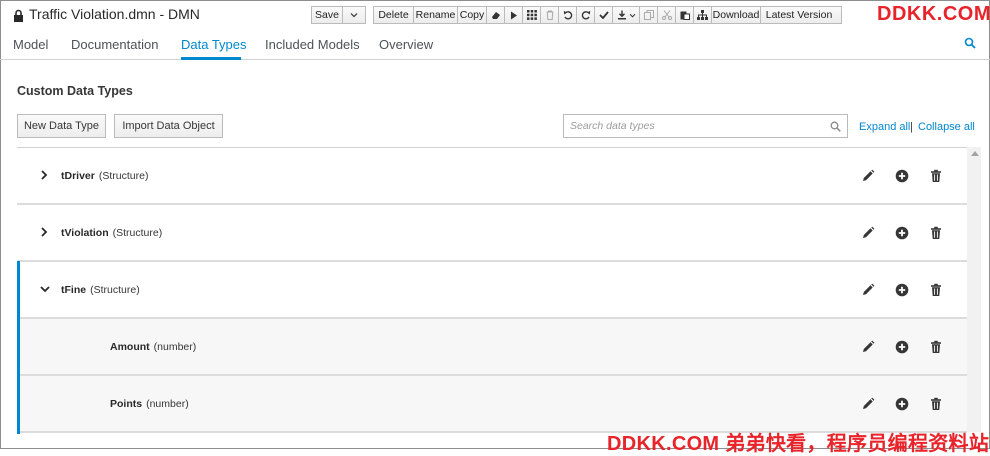 The image size is (990, 456). What do you see at coordinates (393, 15) in the screenshot?
I see `delete-button: Delete` at bounding box center [393, 15].